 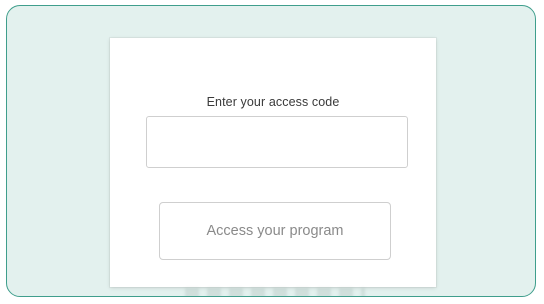 What do you see at coordinates (275, 292) in the screenshot?
I see `faded-footer-text` at bounding box center [275, 292].